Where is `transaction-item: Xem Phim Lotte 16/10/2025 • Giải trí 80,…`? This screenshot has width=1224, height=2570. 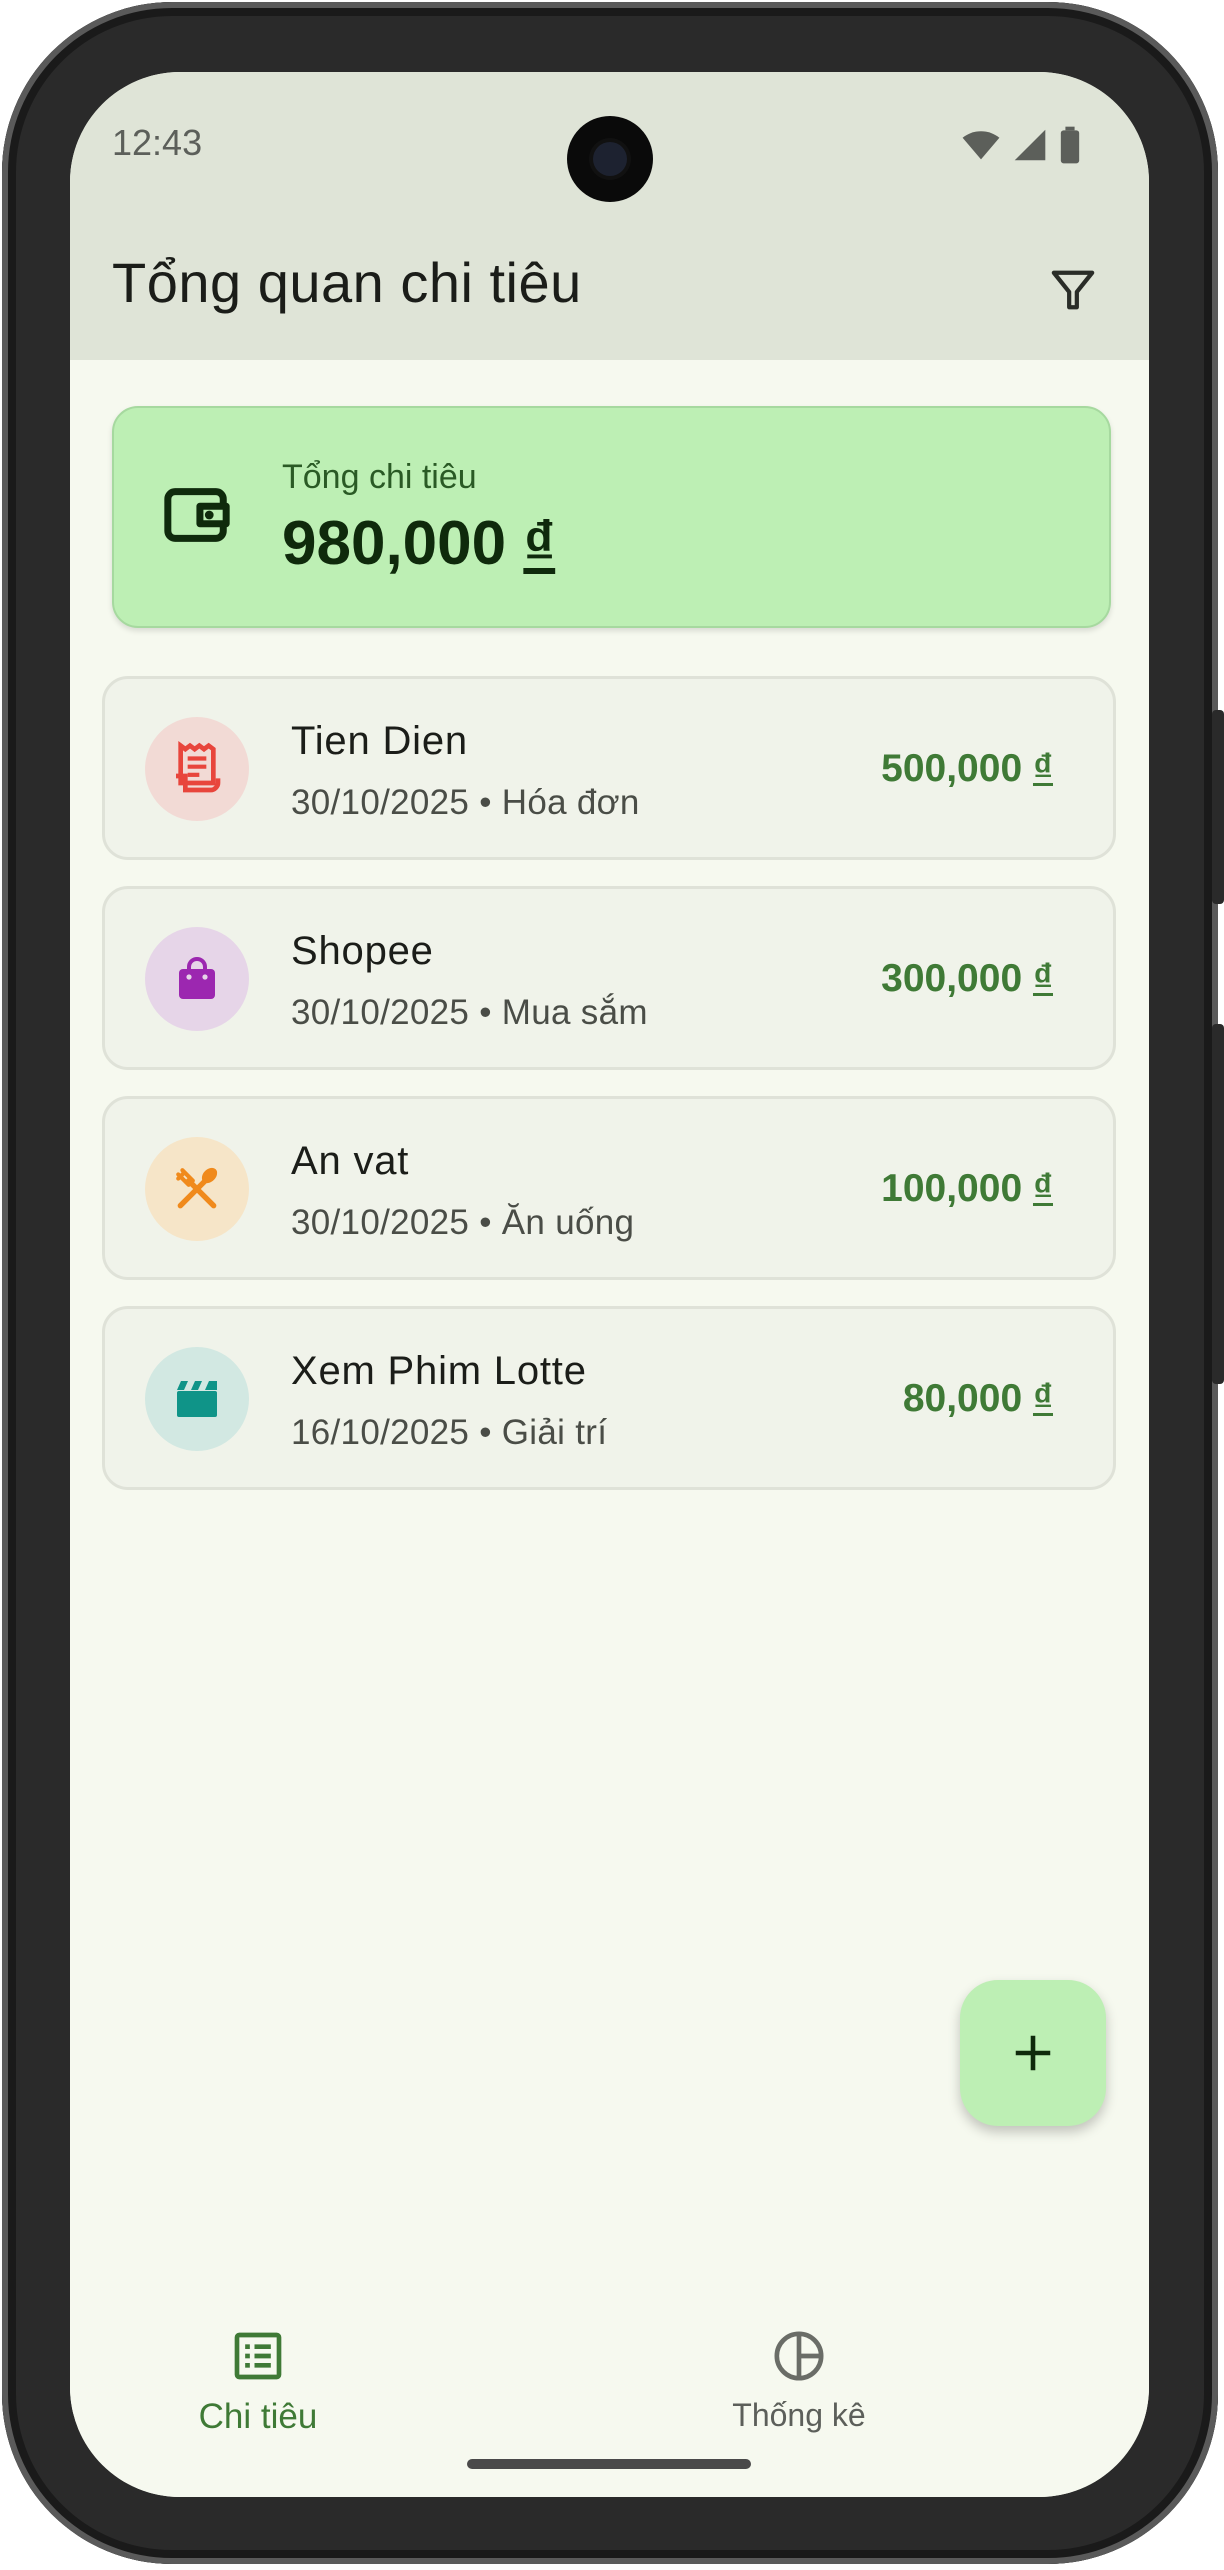
transaction-item: Xem Phim Lotte 16/10/2025 • Giải trí 80,… is located at coordinates (609, 1398).